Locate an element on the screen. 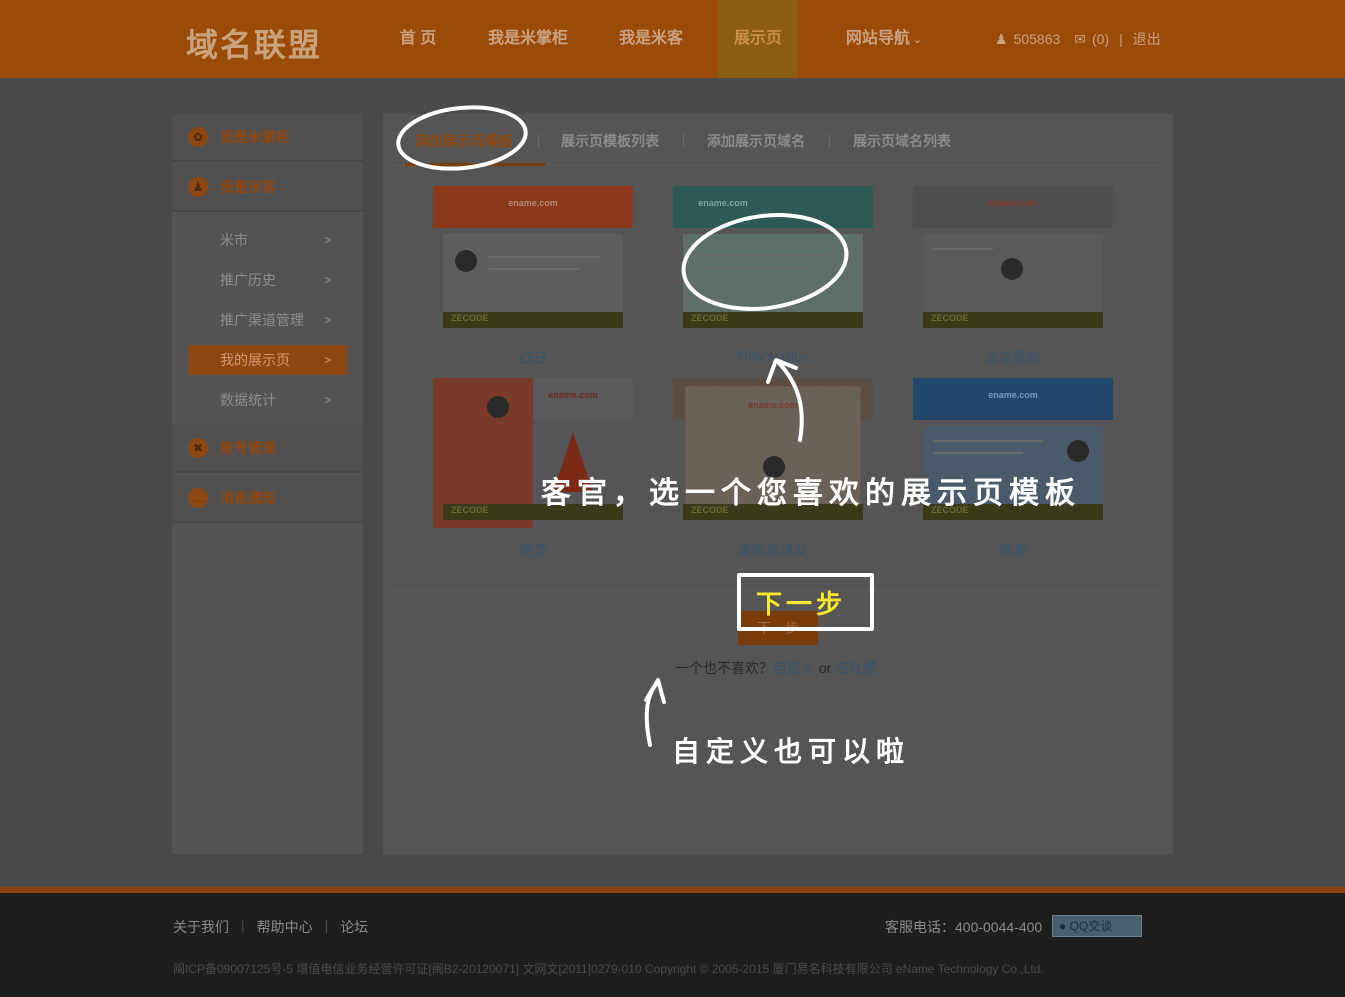  alternative-options: 一个也不喜欢？自定义 or 去吐槽 is located at coordinates (776, 668).